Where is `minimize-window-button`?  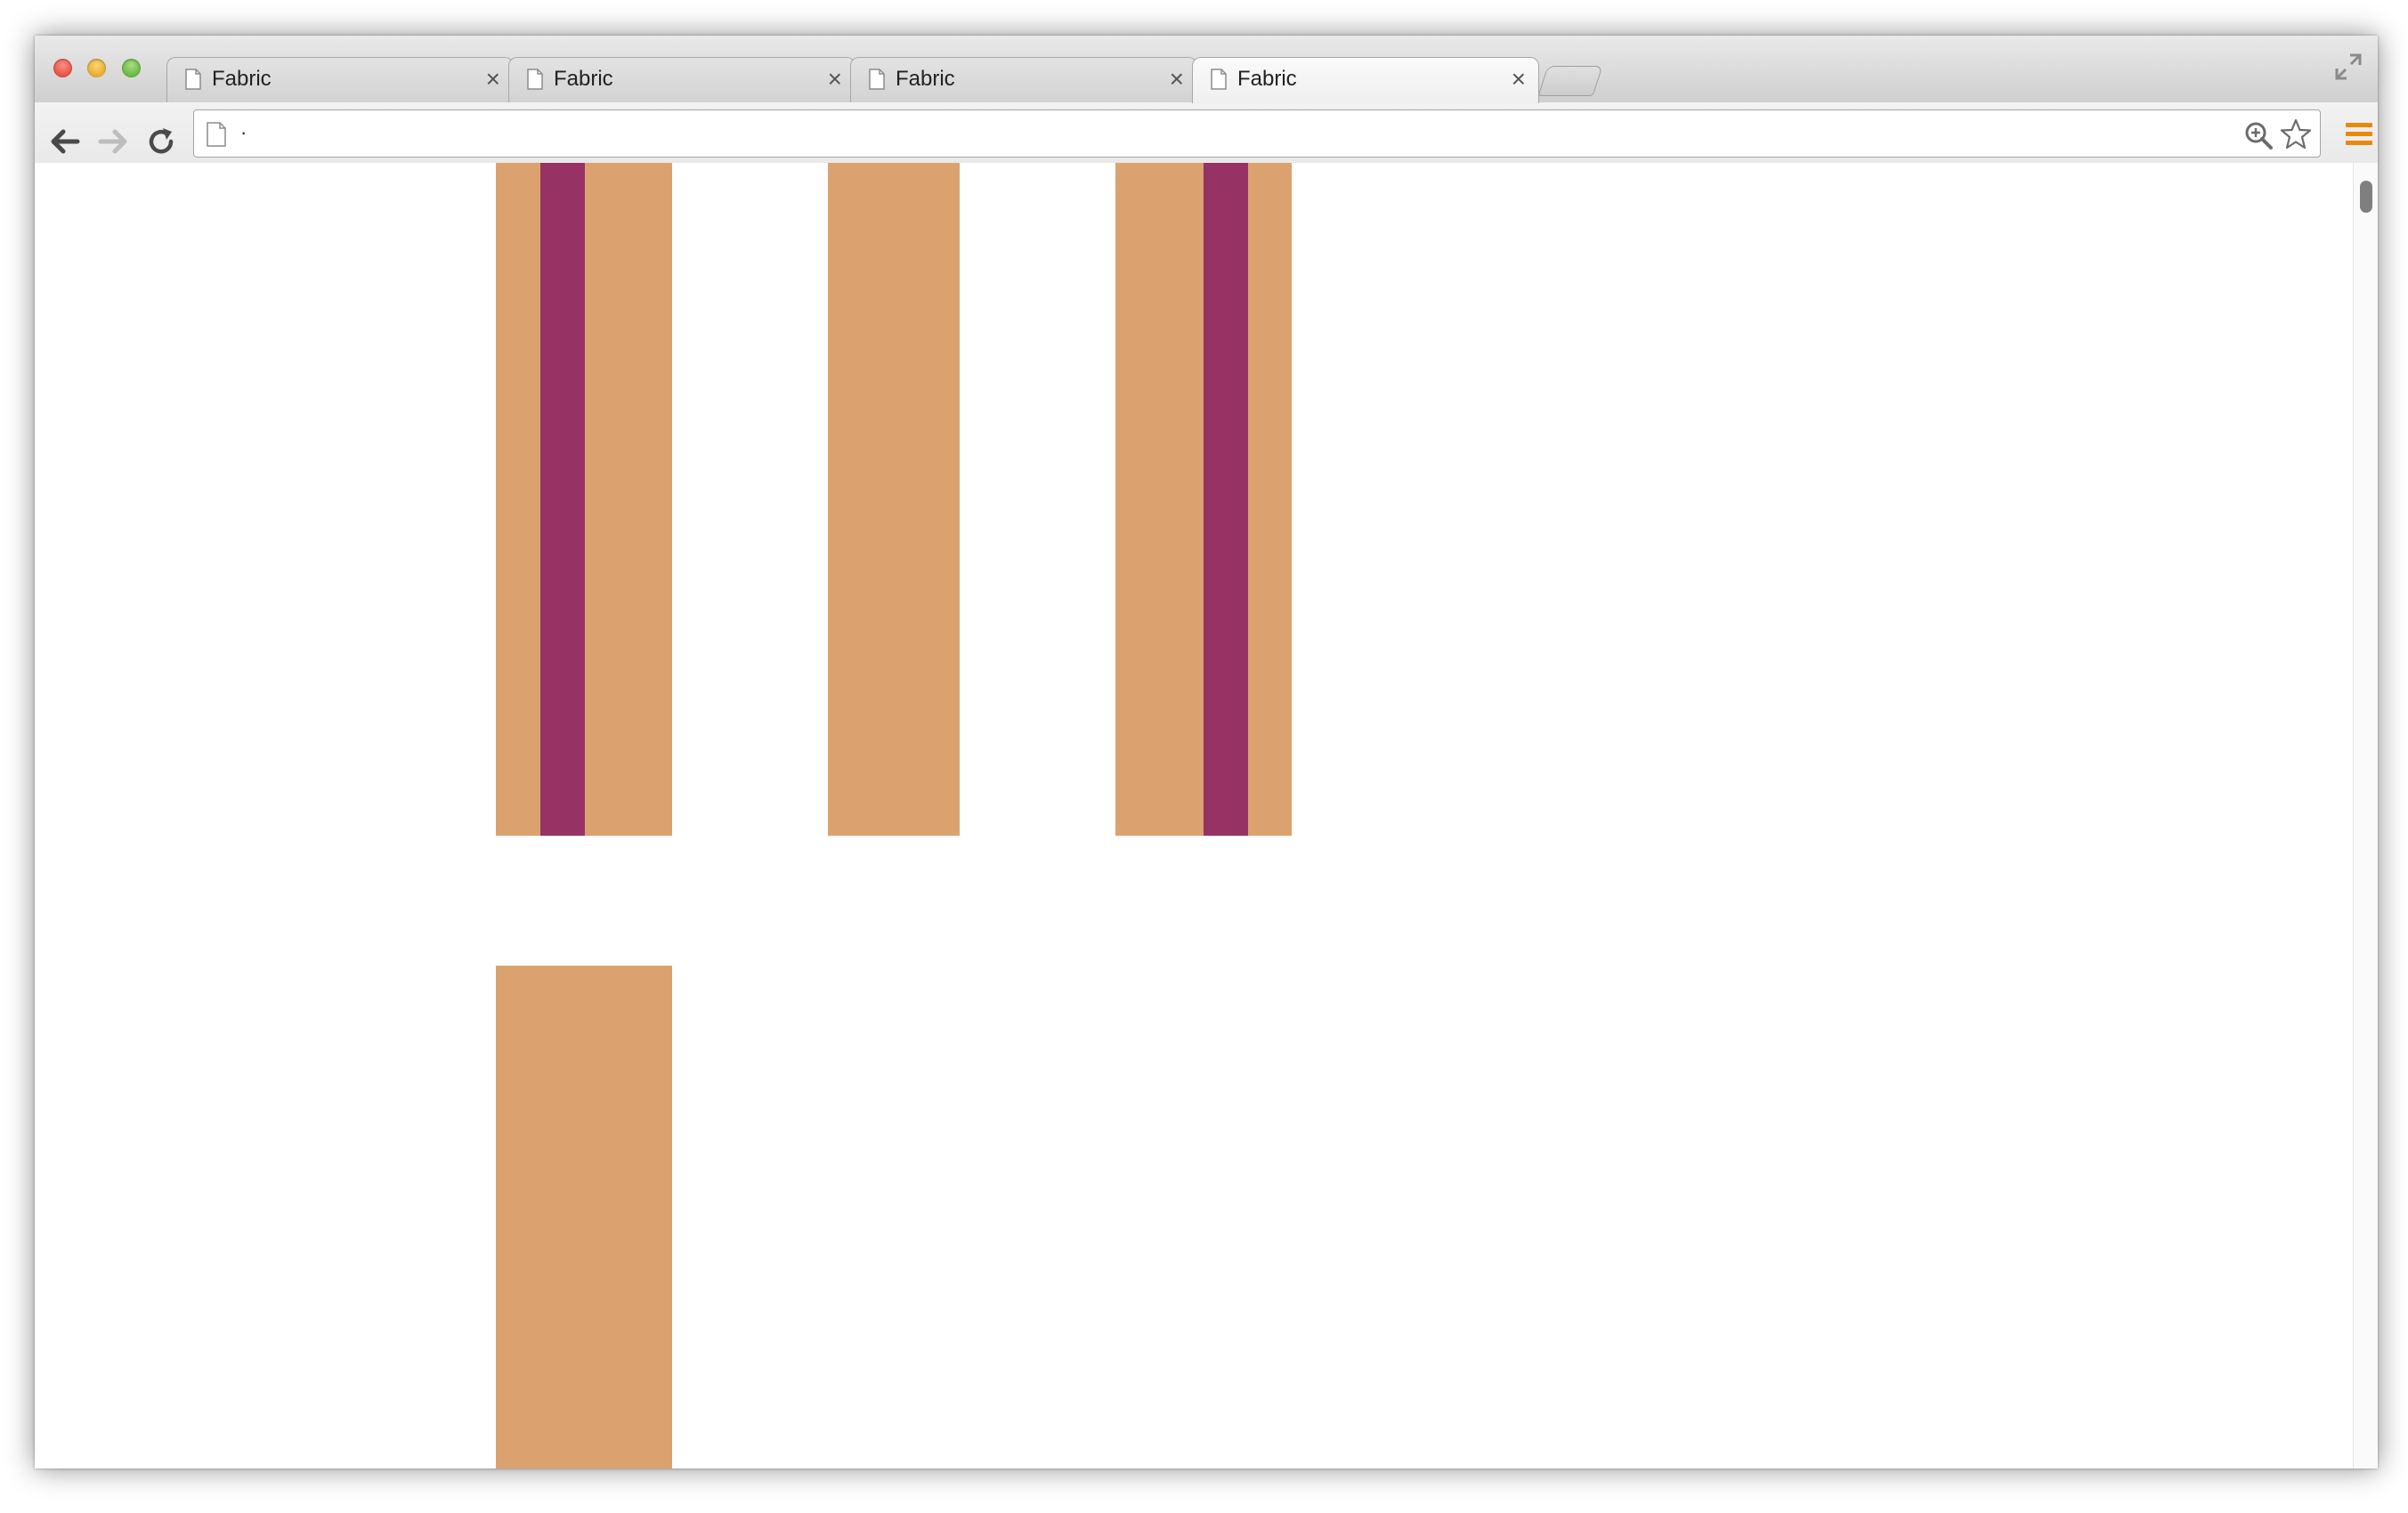 minimize-window-button is located at coordinates (96, 68).